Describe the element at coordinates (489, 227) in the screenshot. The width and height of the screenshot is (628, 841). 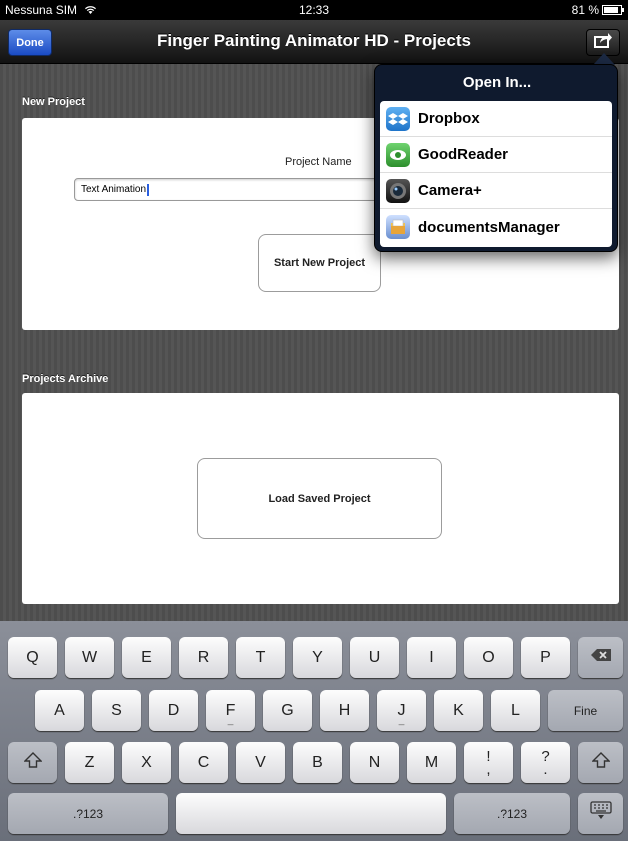
I see `open-in-item-label: documentsManager` at that location.